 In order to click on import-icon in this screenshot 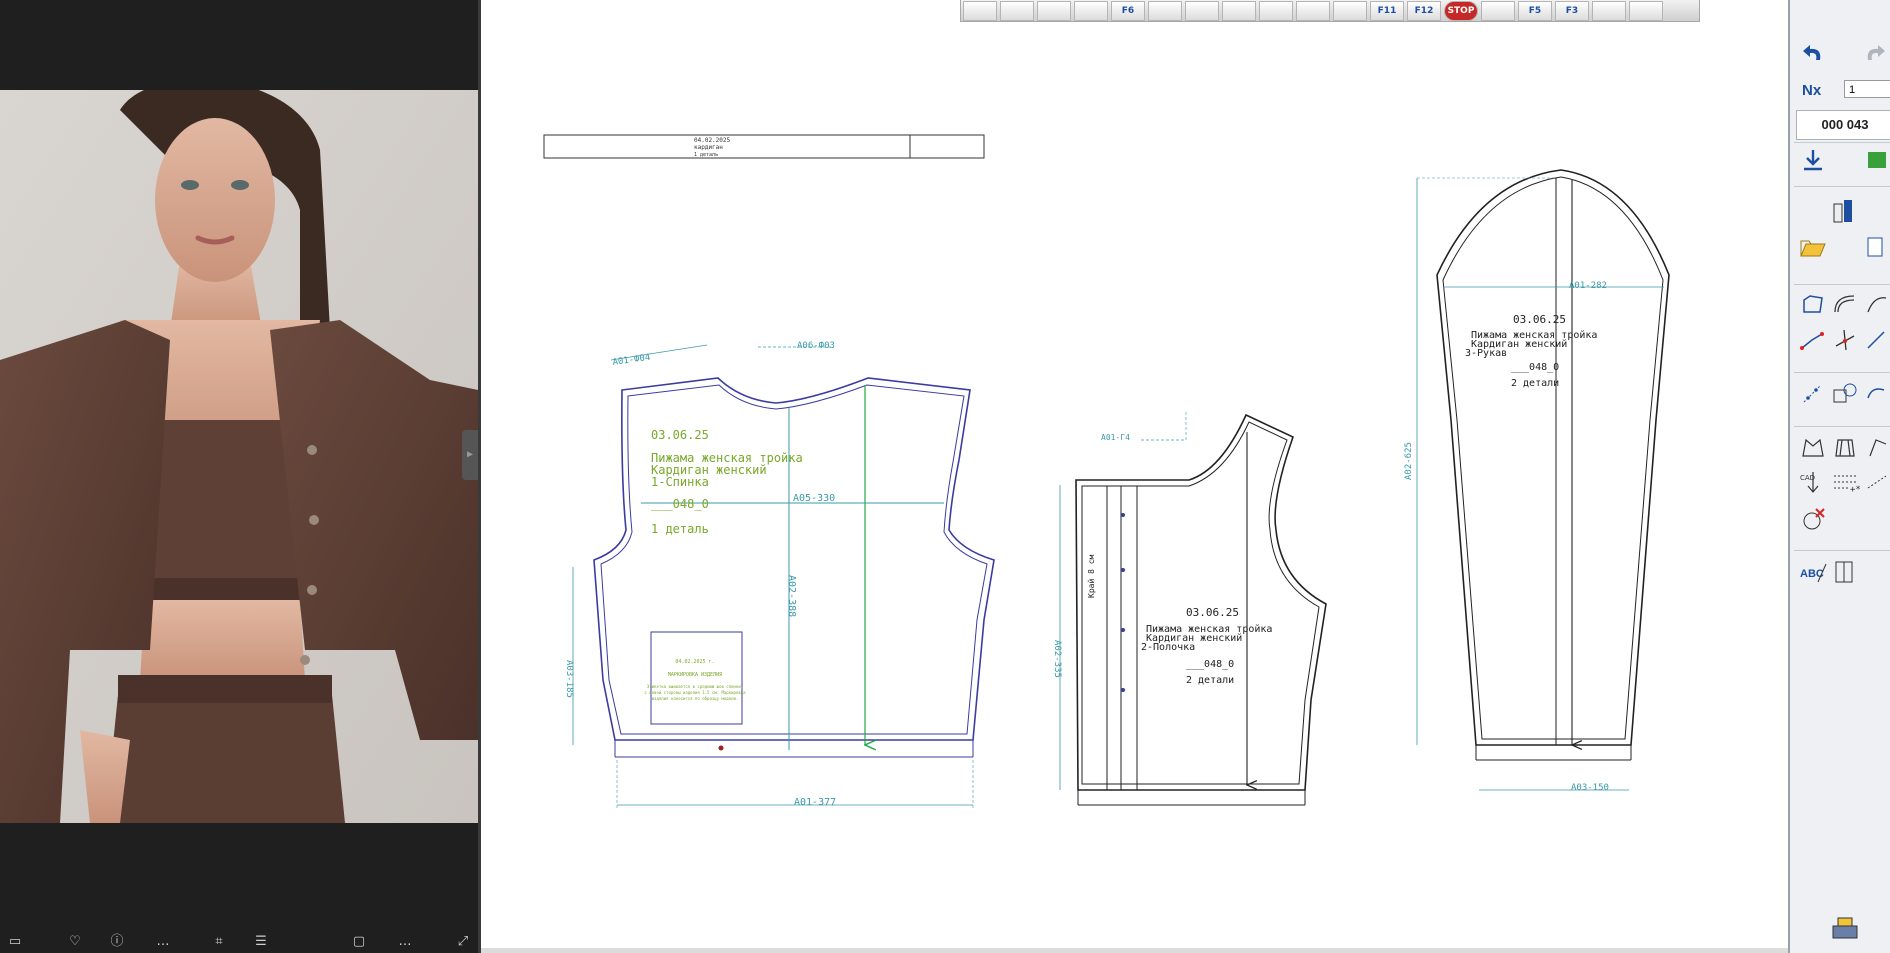, I will do `click(1813, 160)`.